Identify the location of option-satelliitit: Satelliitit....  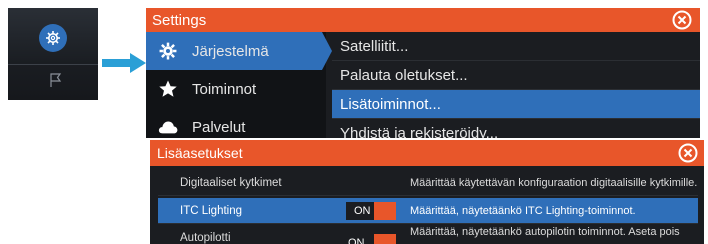
(516, 46).